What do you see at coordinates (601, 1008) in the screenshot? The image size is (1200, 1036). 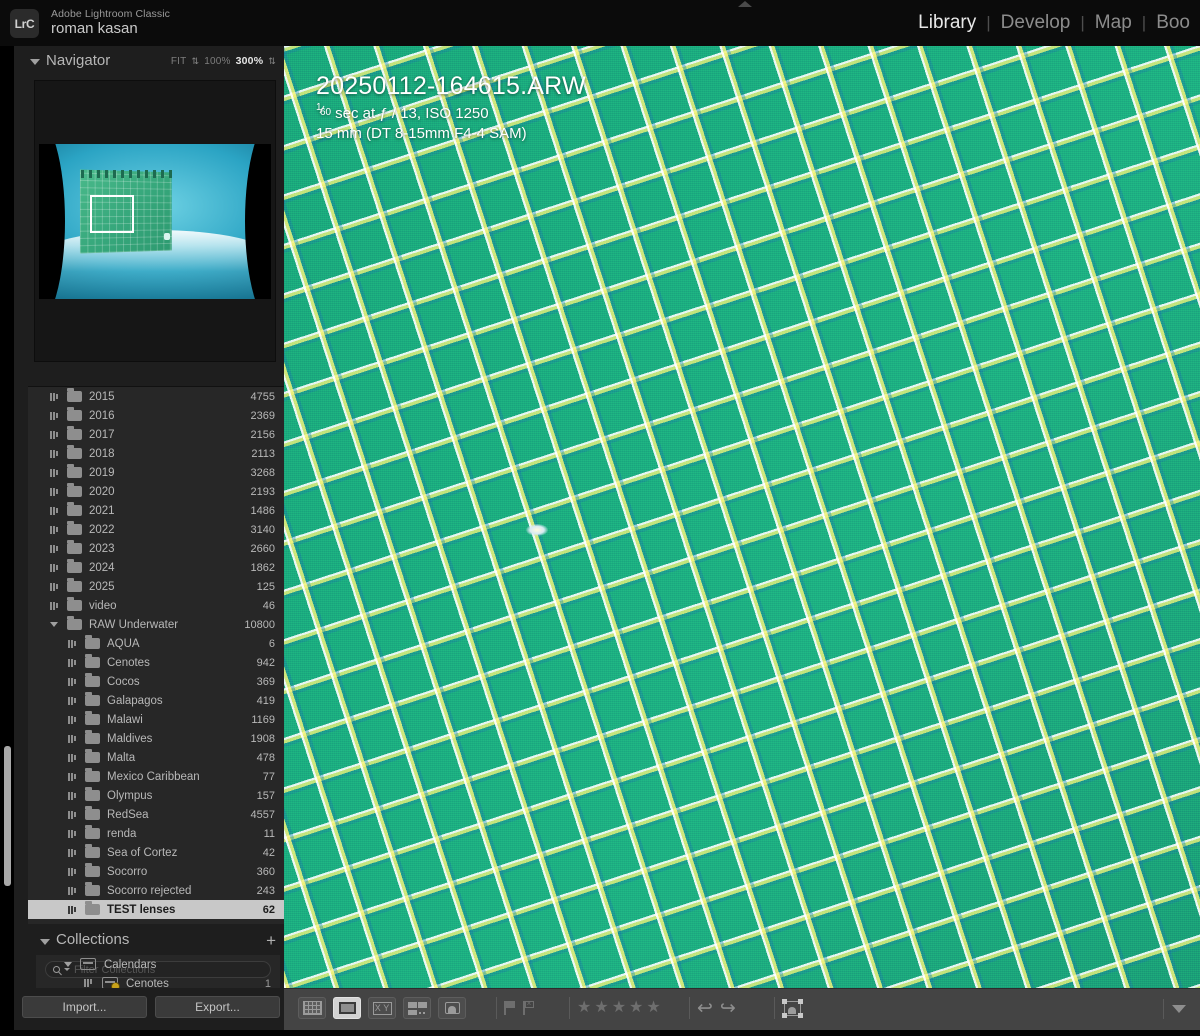 I see `star-2: ★` at bounding box center [601, 1008].